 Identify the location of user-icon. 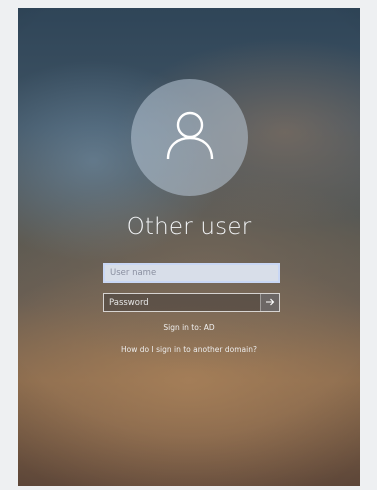
(190, 137).